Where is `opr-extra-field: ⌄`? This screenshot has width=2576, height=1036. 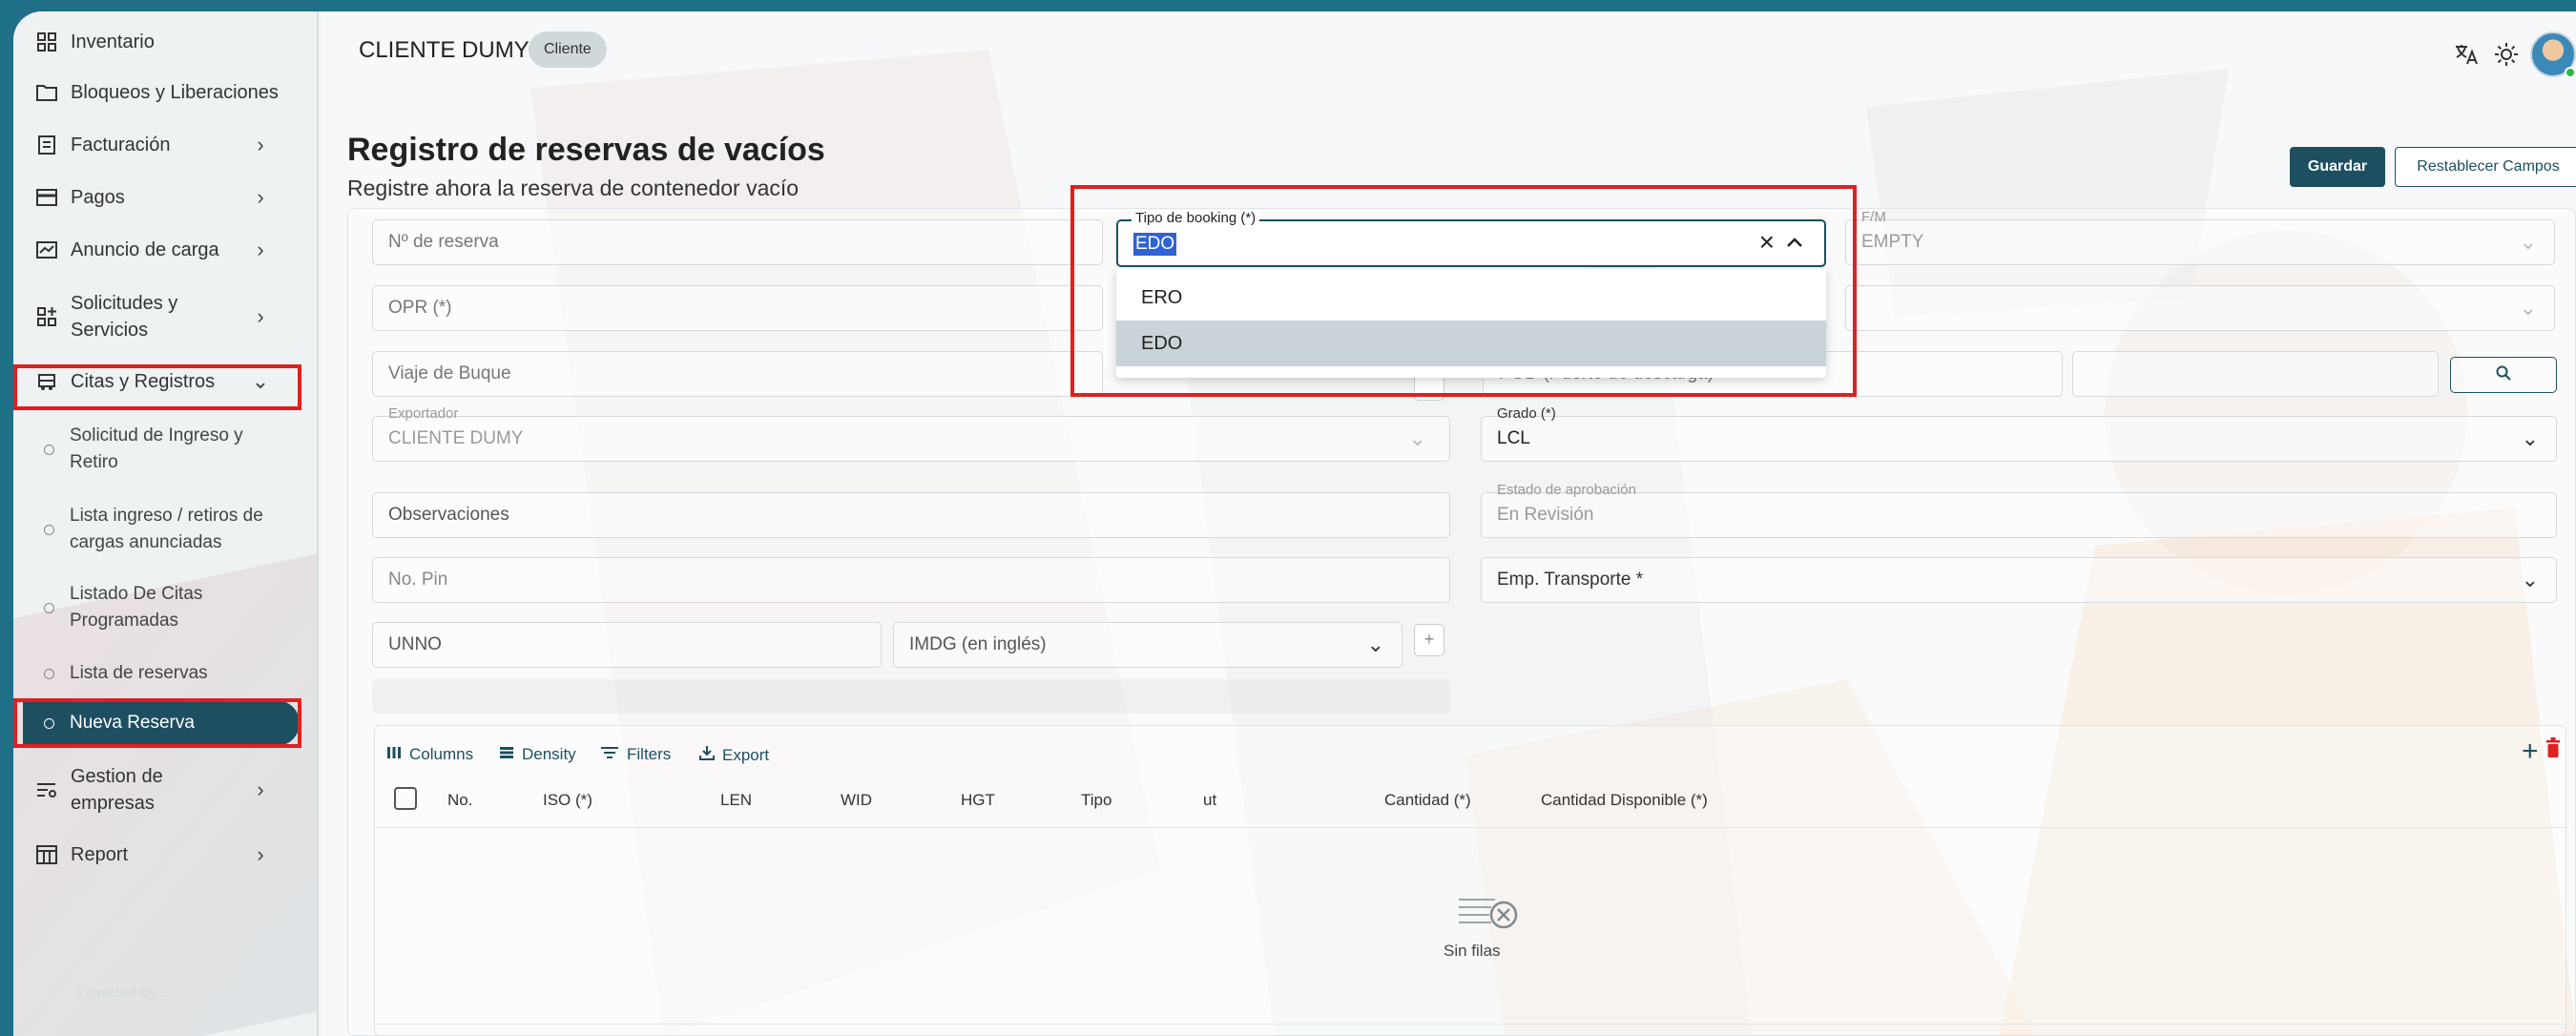
opr-extra-field: ⌄ is located at coordinates (2200, 308).